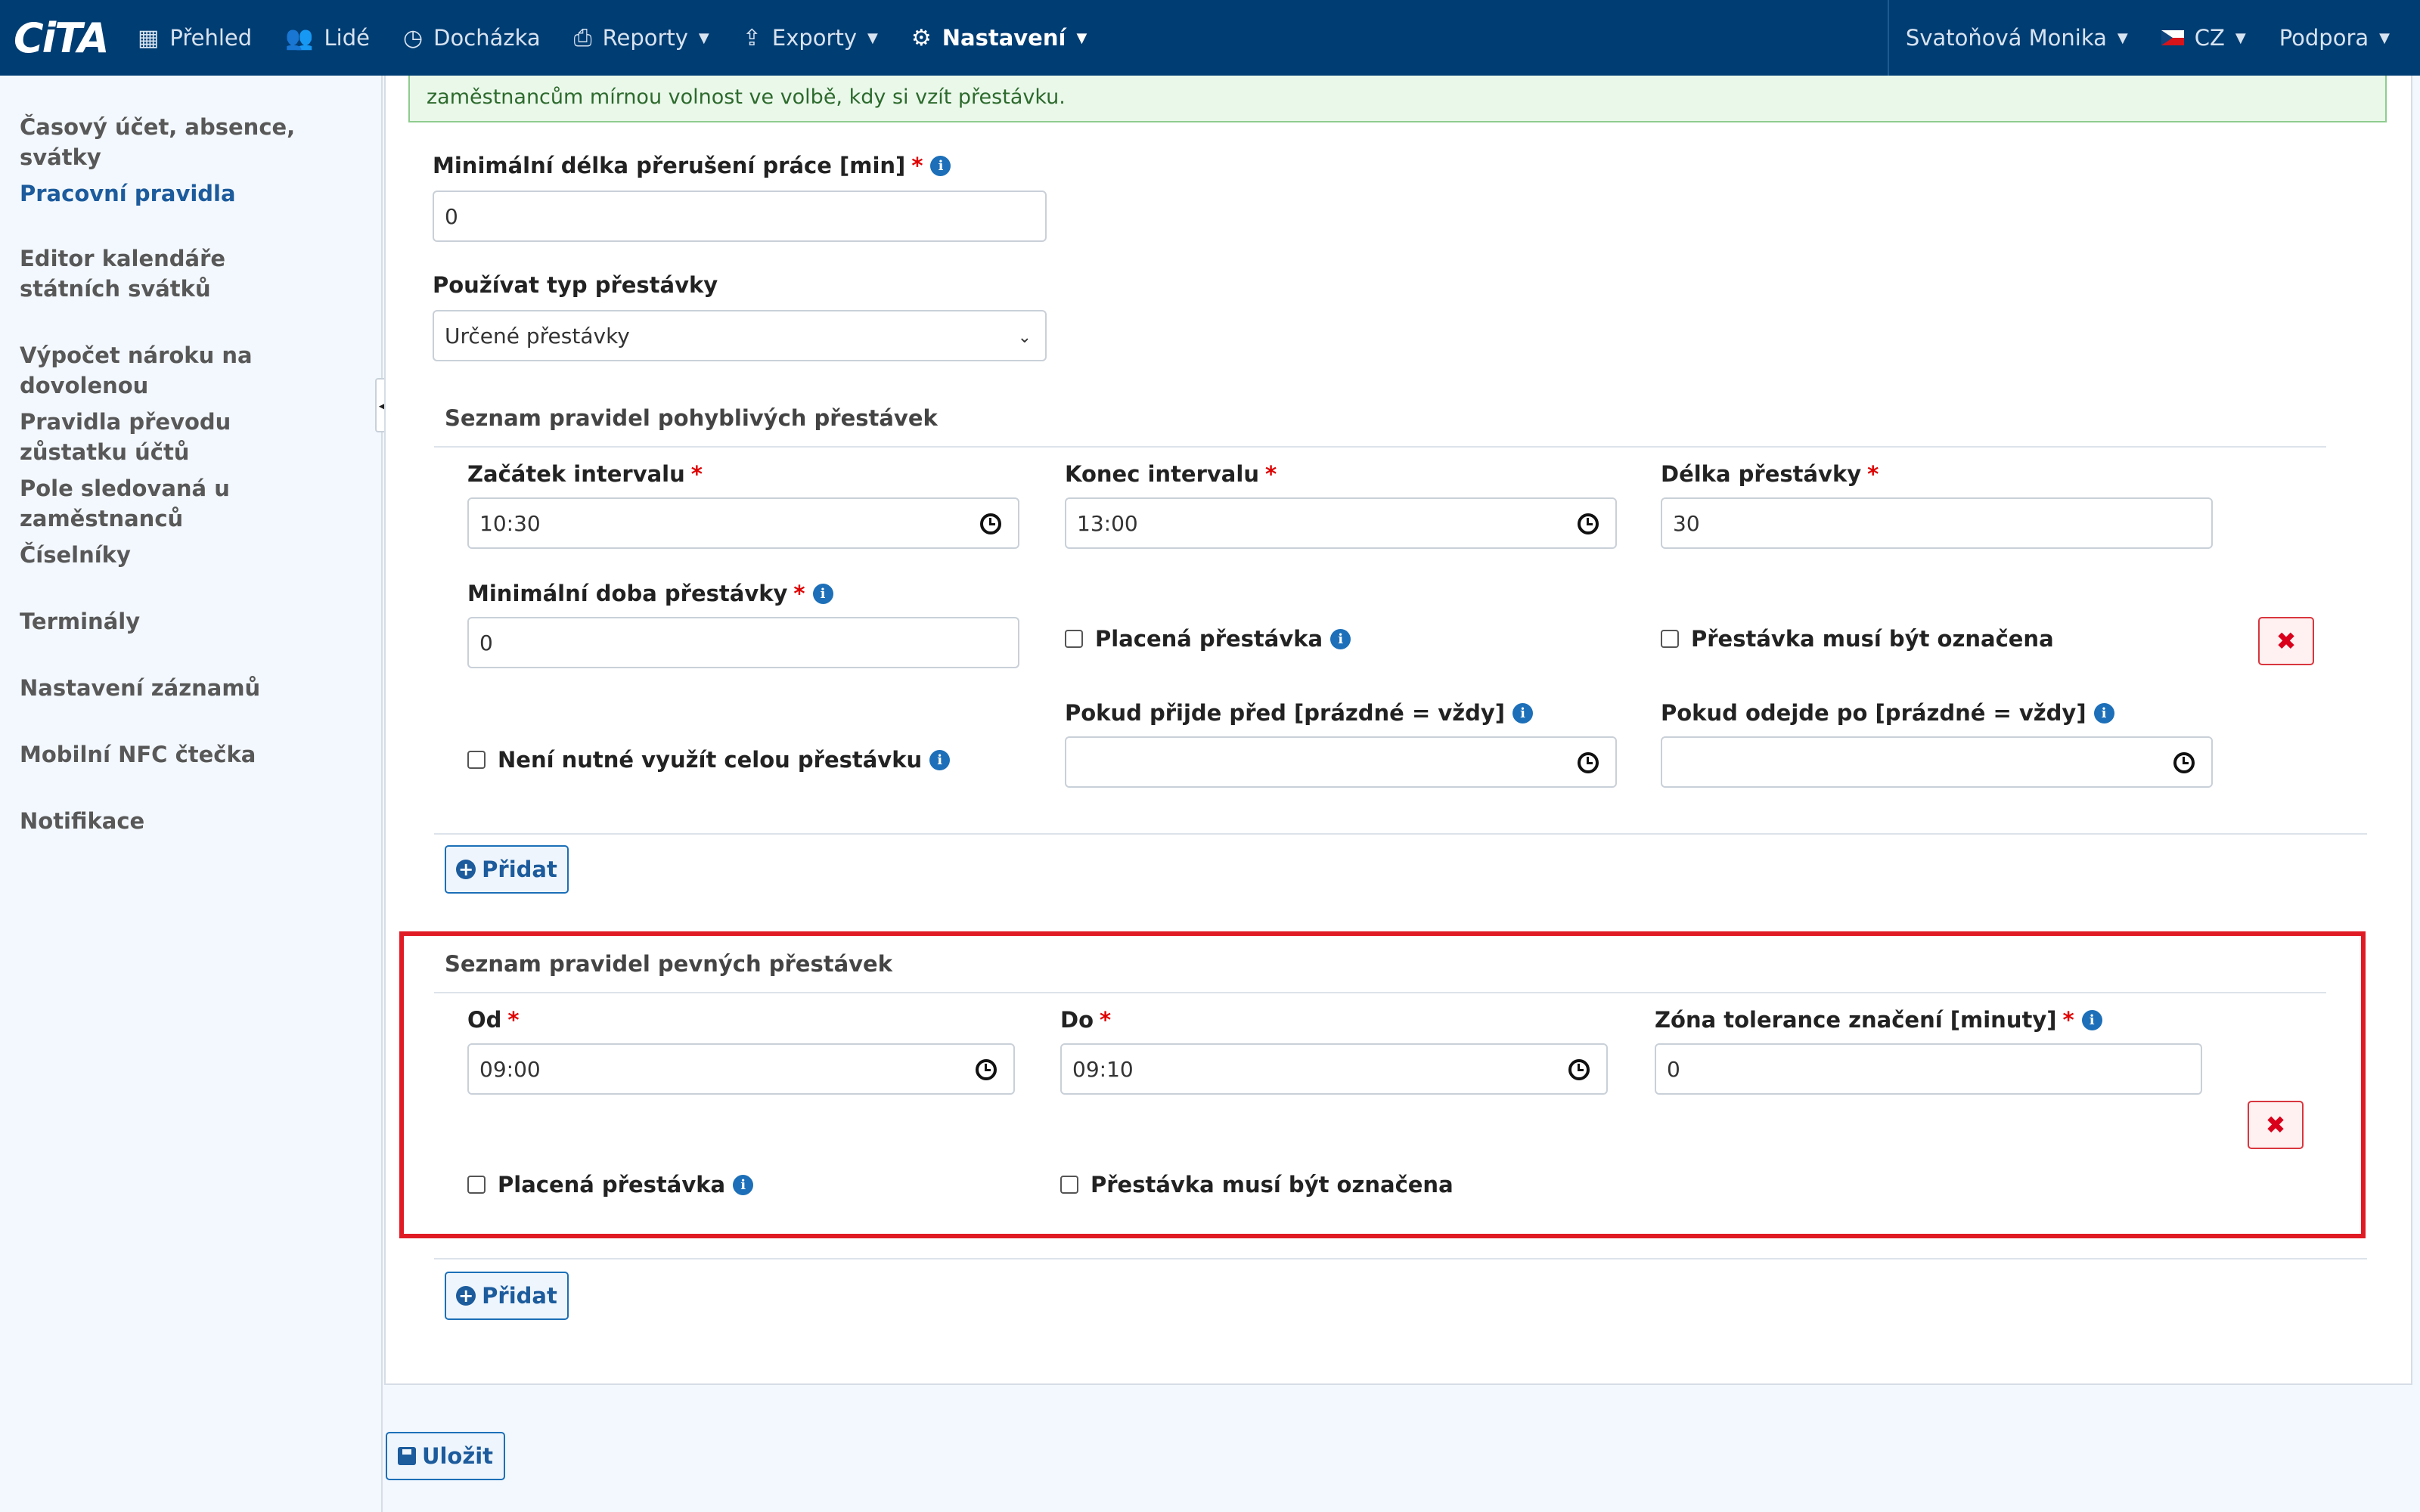 Image resolution: width=2420 pixels, height=1512 pixels. Describe the element at coordinates (692, 165) in the screenshot. I see `min-break-label: Minimální délka přerušení práce [min] * i` at that location.